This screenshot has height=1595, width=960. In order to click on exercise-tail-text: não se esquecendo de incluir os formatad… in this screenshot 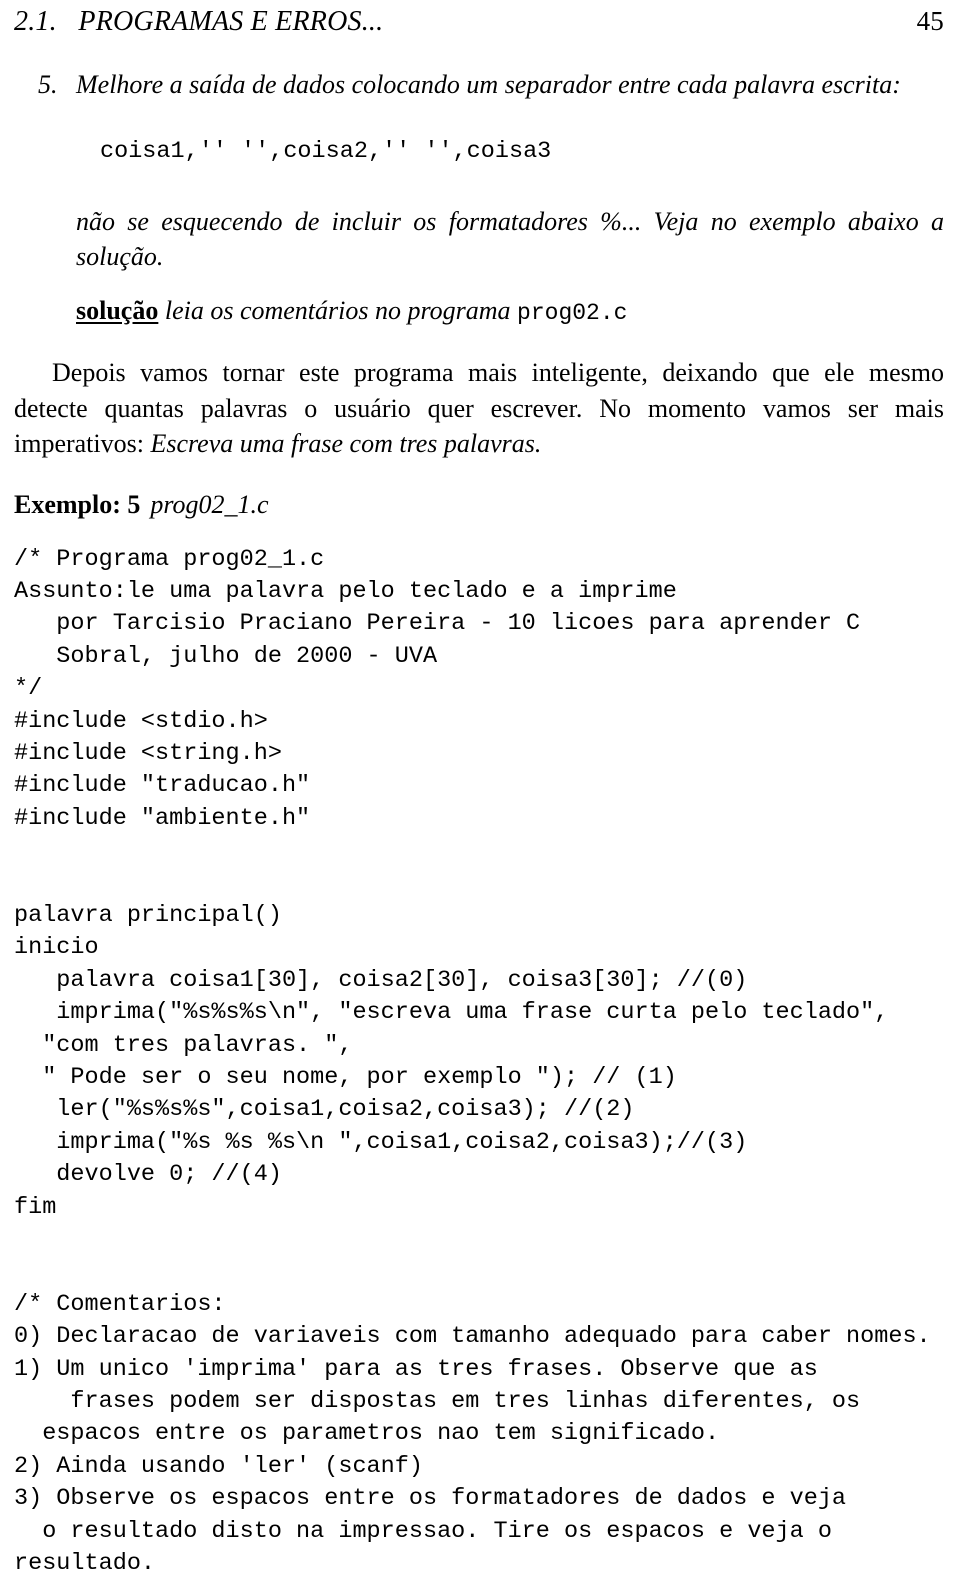, I will do `click(510, 239)`.